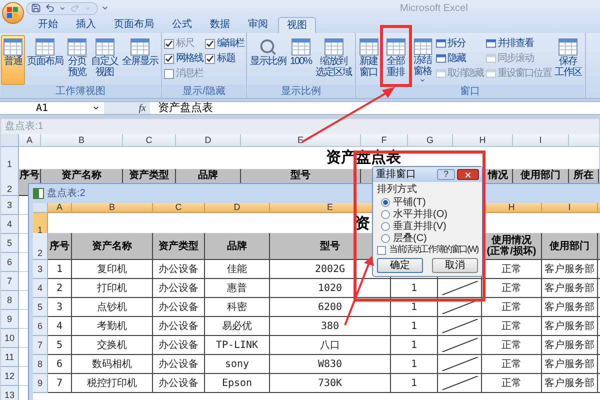  I want to click on table-cell: 打印机, so click(112, 288).